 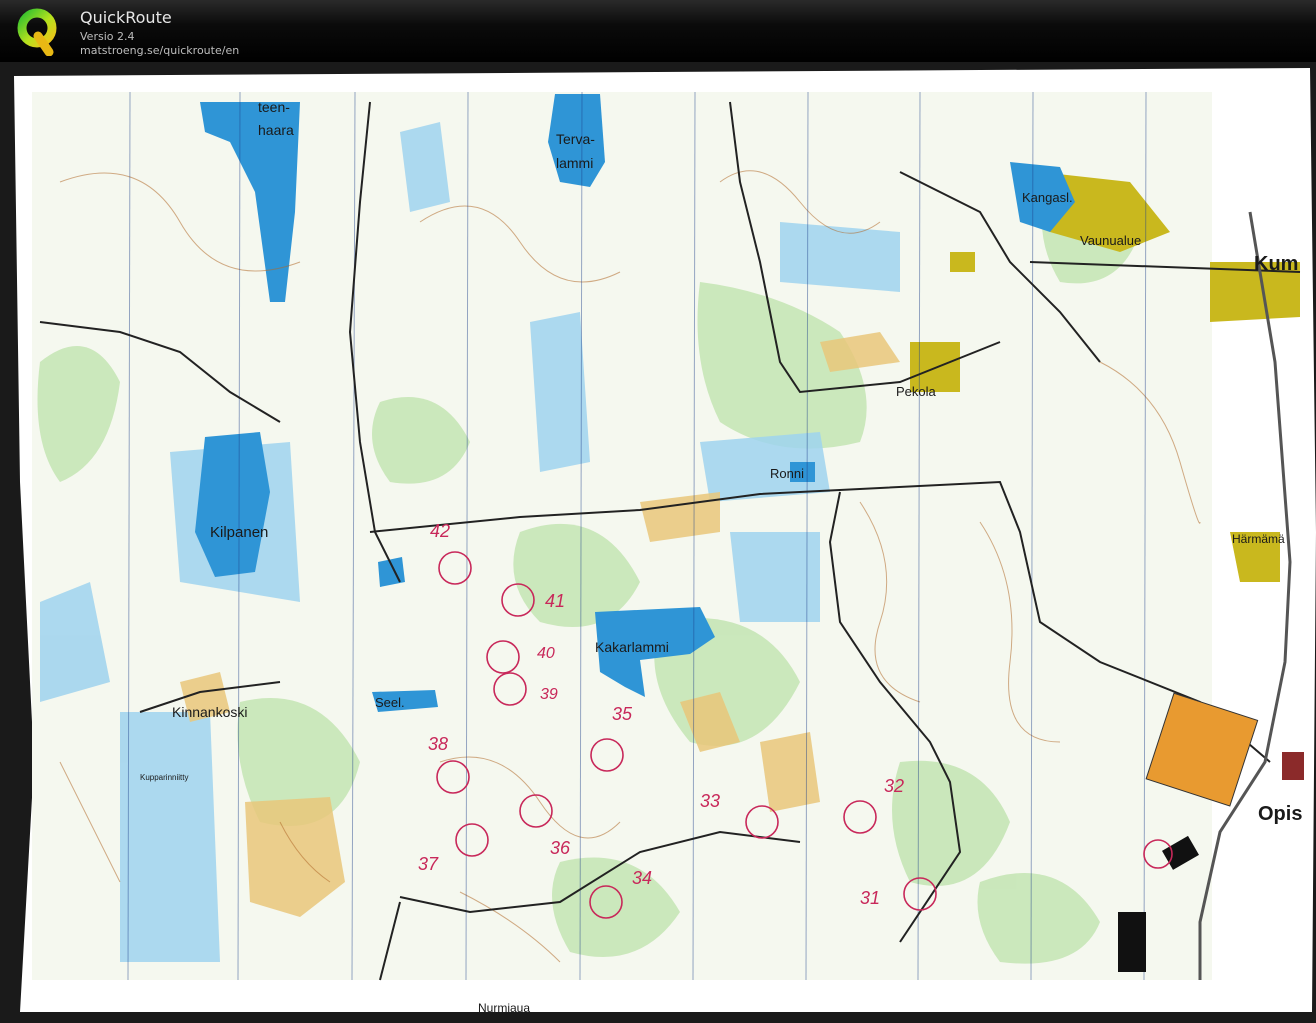 I want to click on control-number-34: 34, so click(x=642, y=878).